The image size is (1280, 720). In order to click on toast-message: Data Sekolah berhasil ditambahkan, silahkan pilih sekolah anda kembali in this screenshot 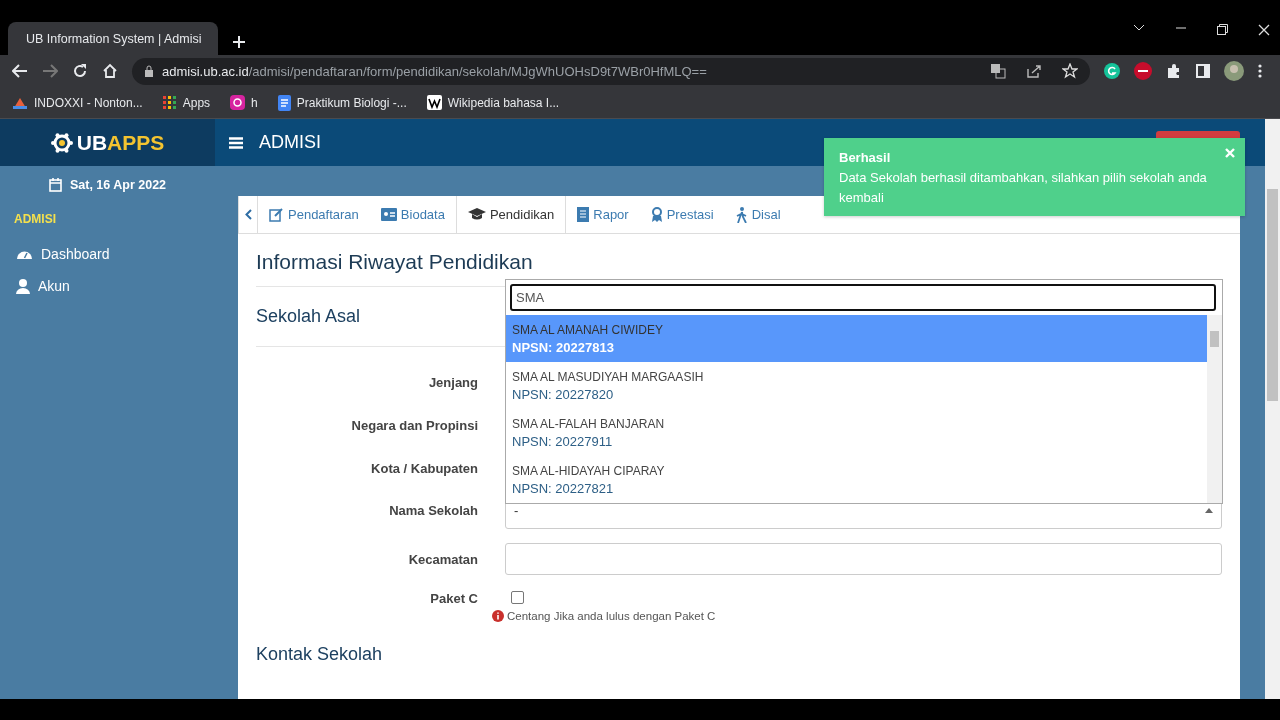, I will do `click(1023, 187)`.